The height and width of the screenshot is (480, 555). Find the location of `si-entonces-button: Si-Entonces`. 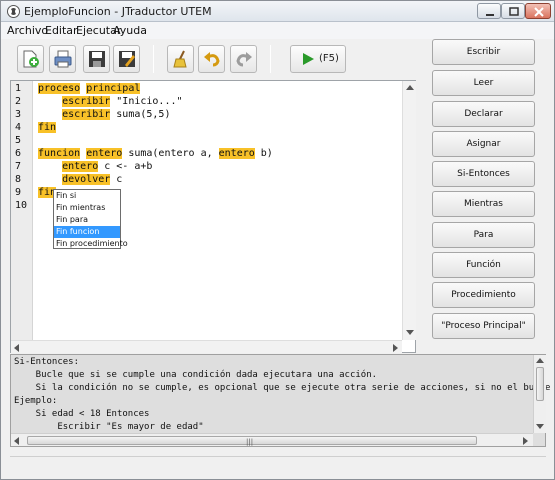

si-entonces-button: Si-Entonces is located at coordinates (483, 174).